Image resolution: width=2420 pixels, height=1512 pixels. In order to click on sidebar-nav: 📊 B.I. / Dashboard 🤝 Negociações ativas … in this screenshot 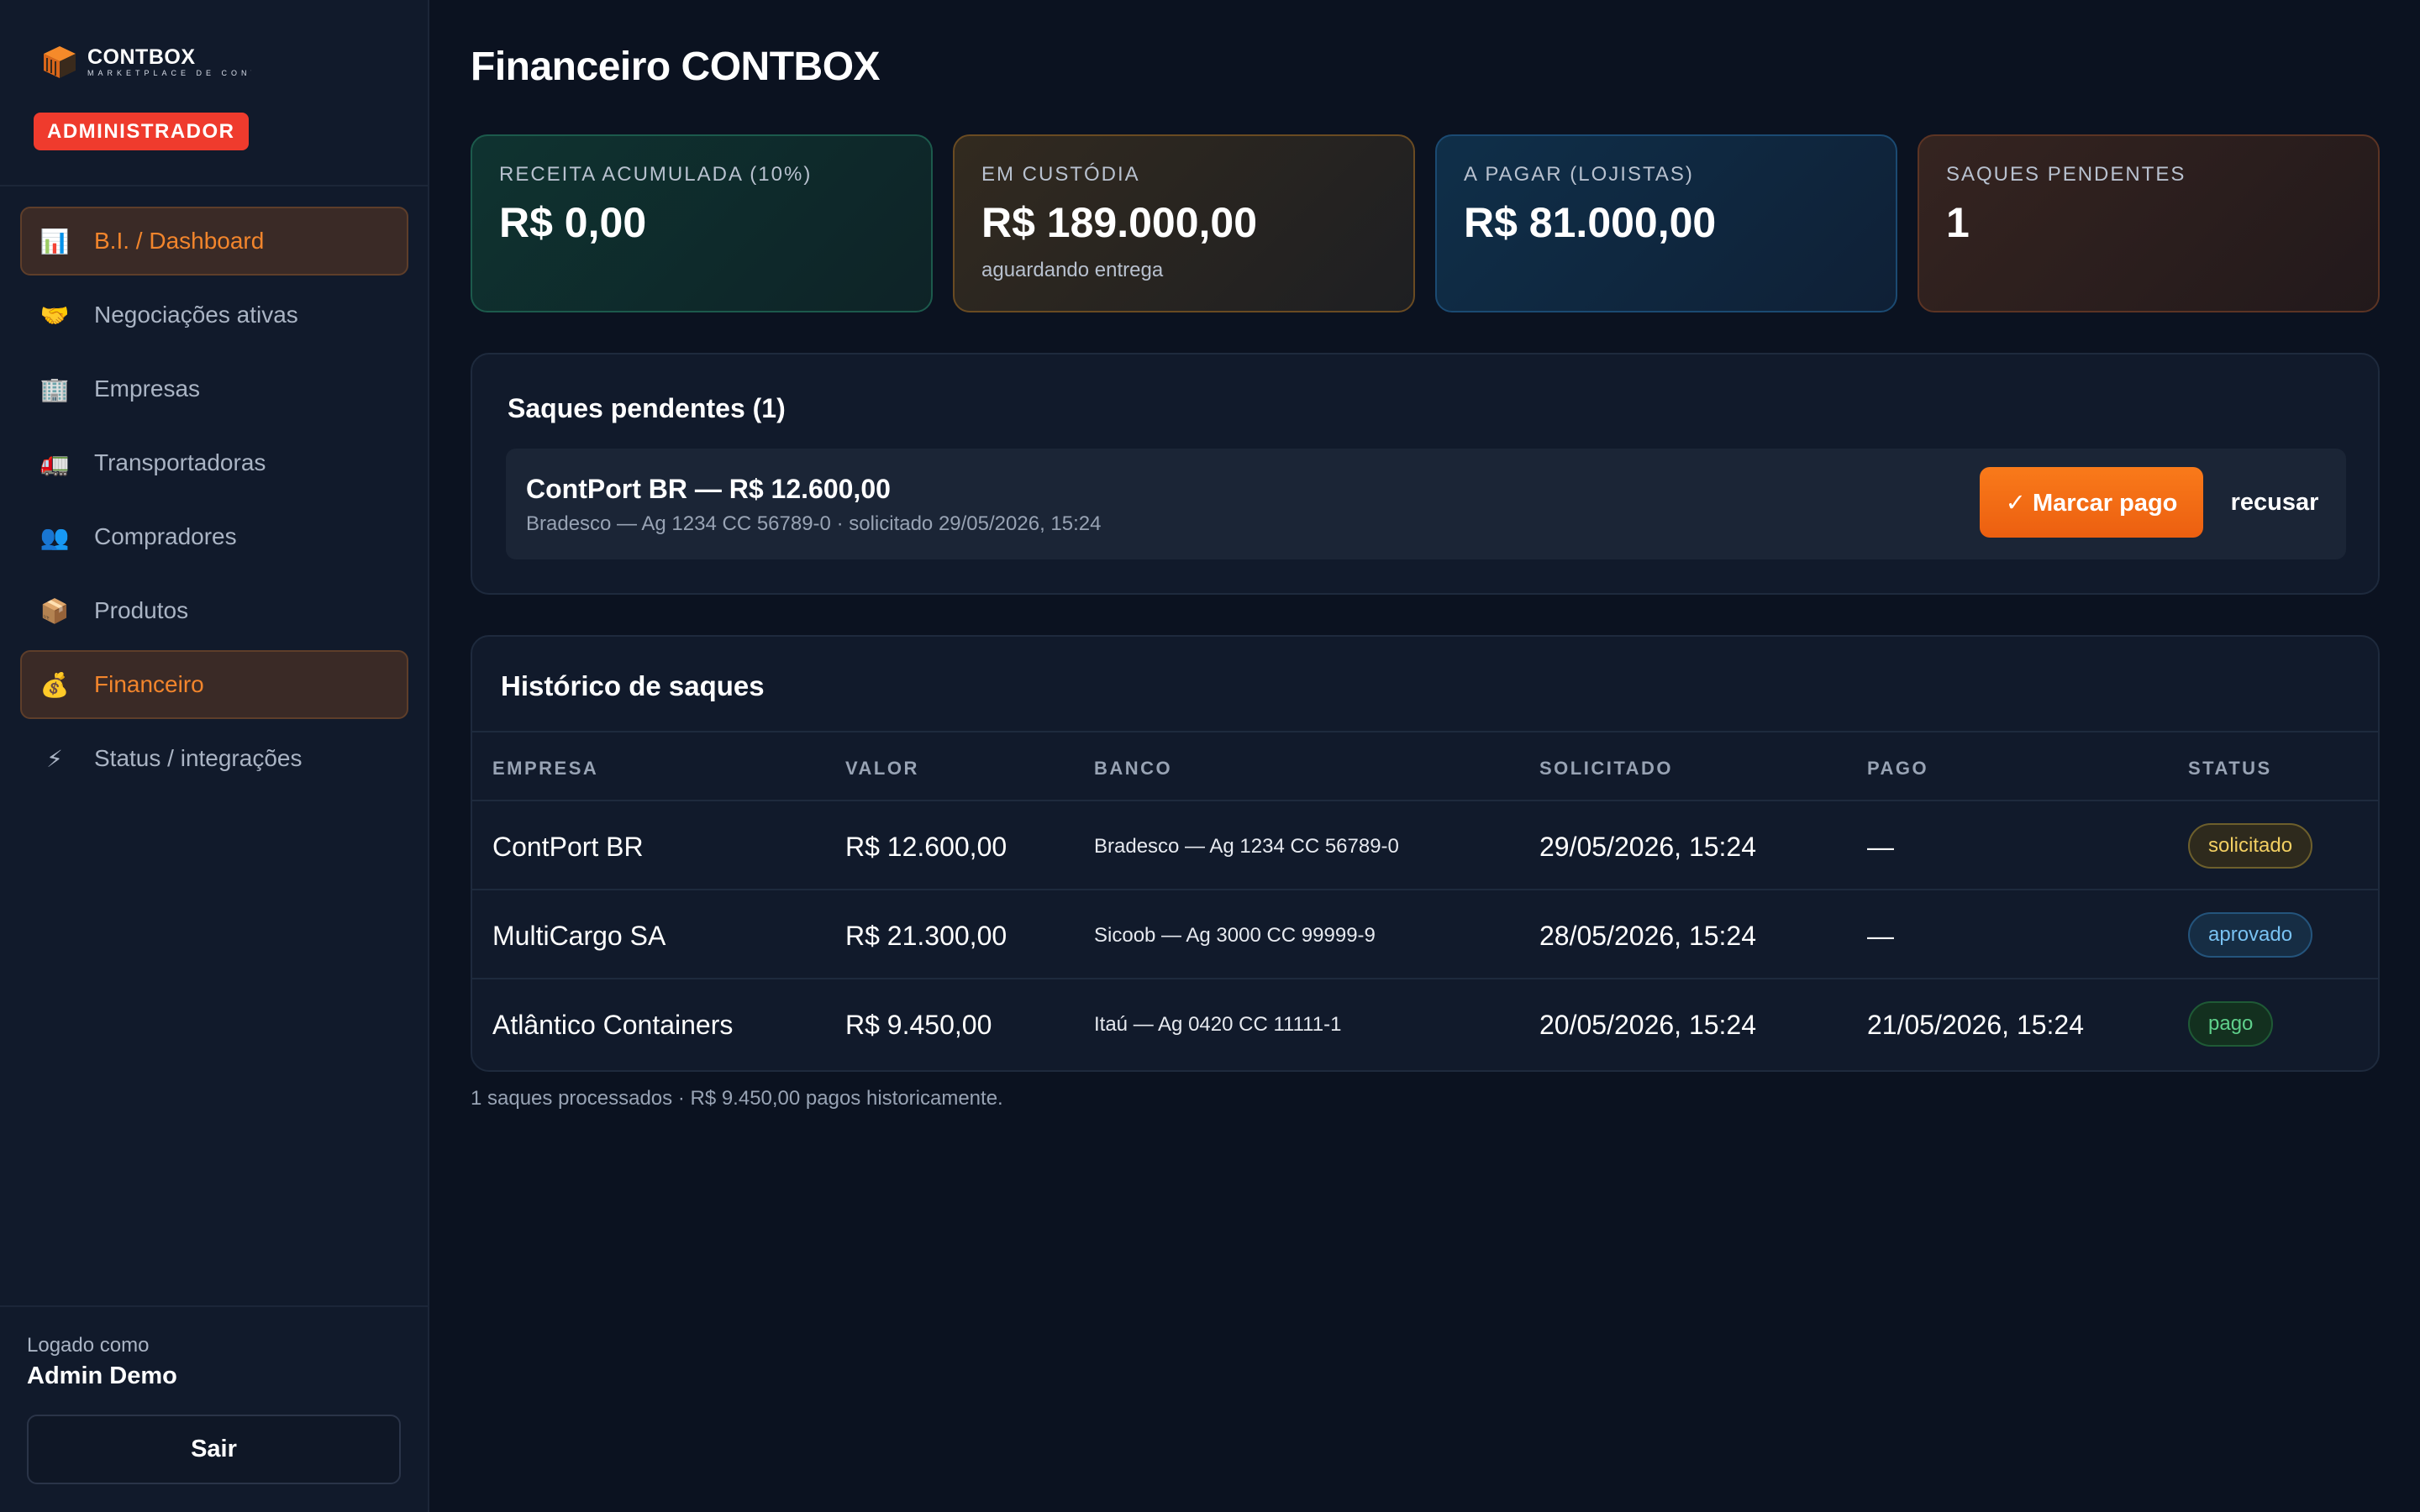, I will do `click(214, 502)`.